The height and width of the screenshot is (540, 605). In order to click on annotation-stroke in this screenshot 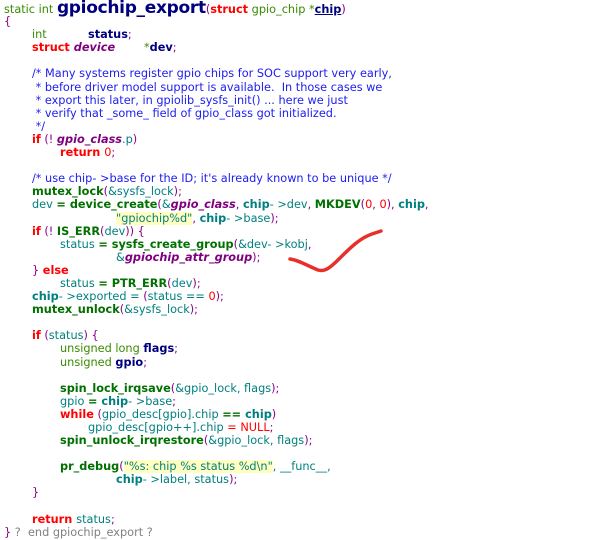, I will do `click(335, 251)`.